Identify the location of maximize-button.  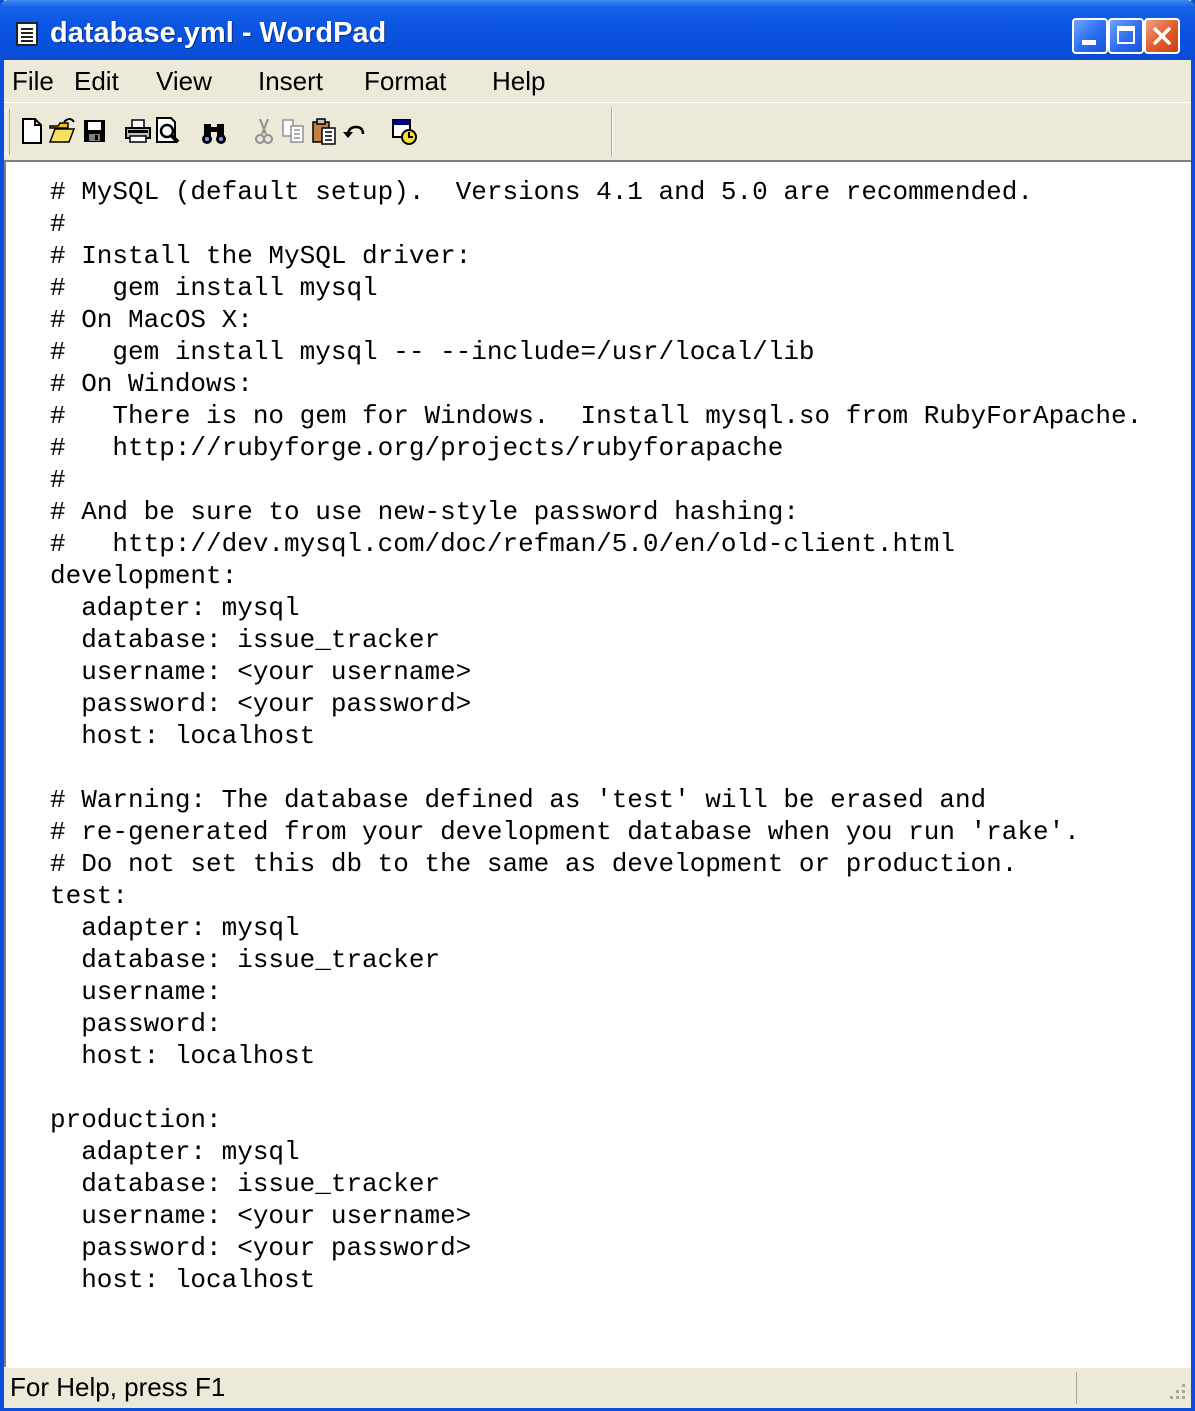
(1126, 36).